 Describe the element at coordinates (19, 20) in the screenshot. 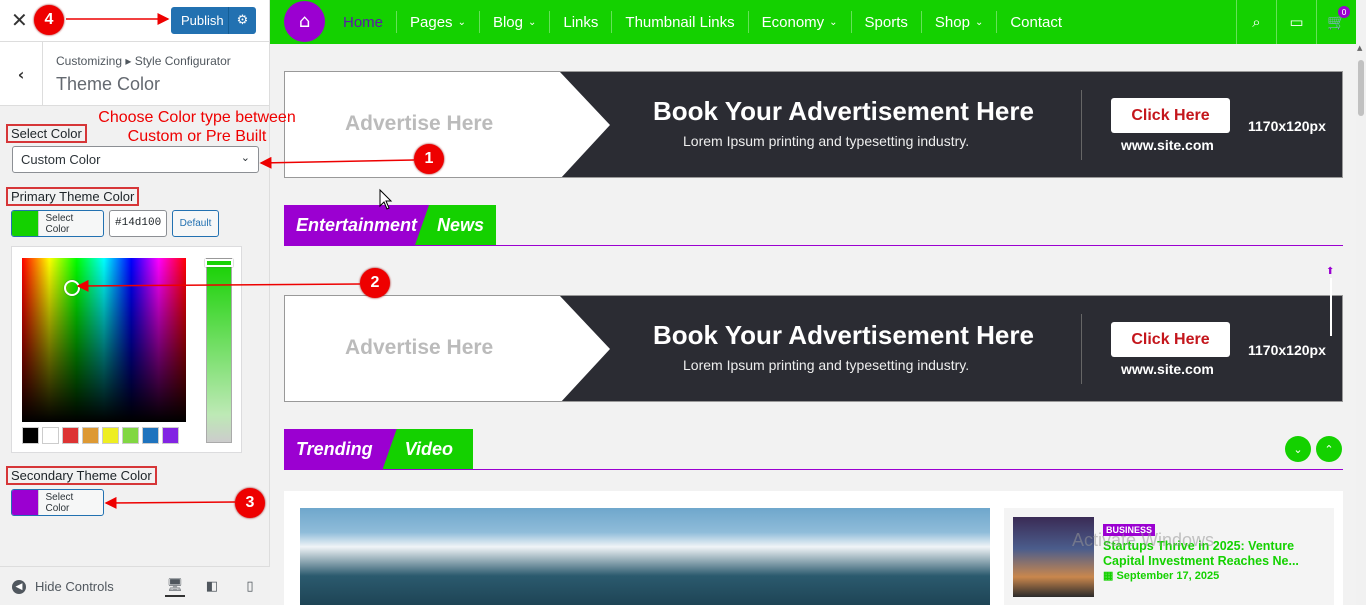

I see `close-icon: ✕` at that location.